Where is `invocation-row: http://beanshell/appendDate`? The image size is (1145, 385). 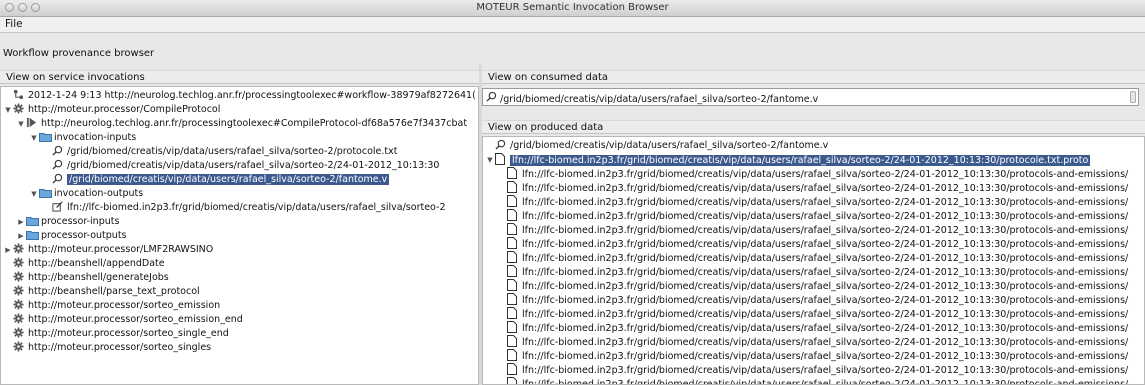
invocation-row: http://beanshell/appendDate is located at coordinates (83, 264).